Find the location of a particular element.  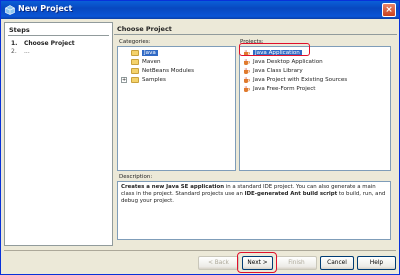

close-icon: × is located at coordinates (389, 10).